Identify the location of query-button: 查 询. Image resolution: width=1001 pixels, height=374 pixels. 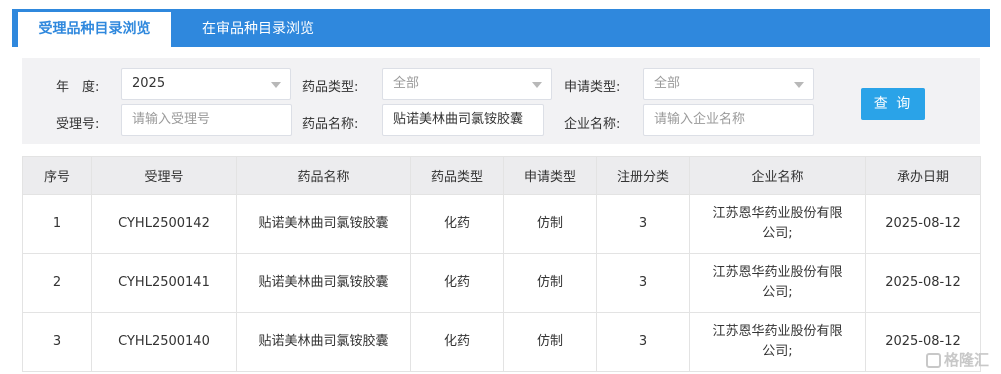
(893, 104).